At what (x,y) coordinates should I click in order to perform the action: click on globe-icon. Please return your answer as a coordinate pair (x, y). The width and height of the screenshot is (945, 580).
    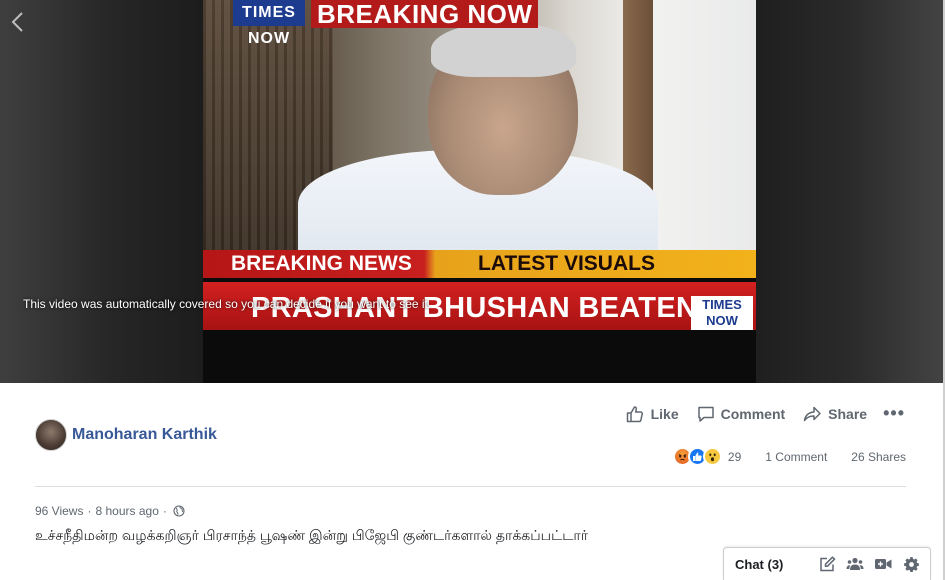
    Looking at the image, I should click on (179, 511).